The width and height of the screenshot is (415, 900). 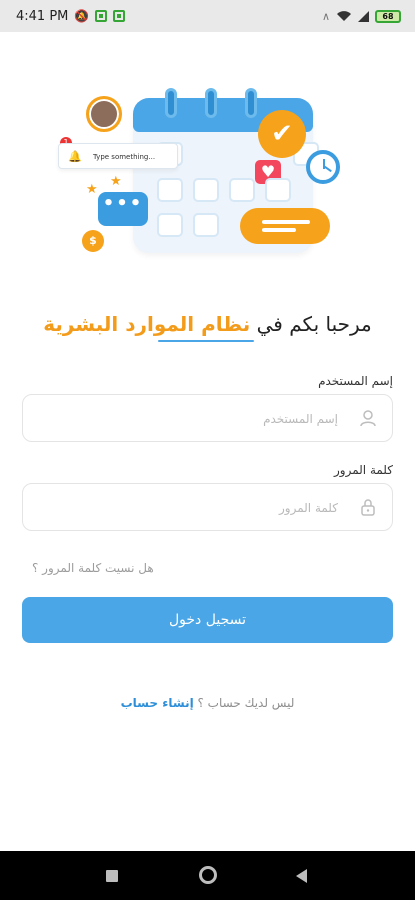 I want to click on forgot-password-link: هل نسيت كلمة المرور ؟, so click(x=93, y=568).